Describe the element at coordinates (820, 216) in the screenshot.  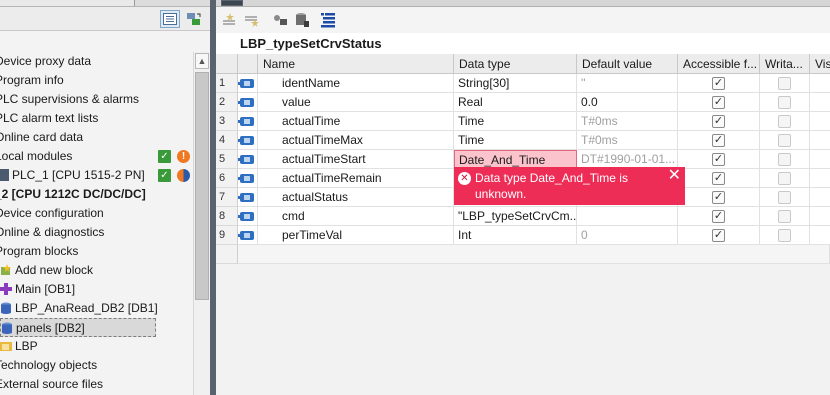
I see `visible-cell` at that location.